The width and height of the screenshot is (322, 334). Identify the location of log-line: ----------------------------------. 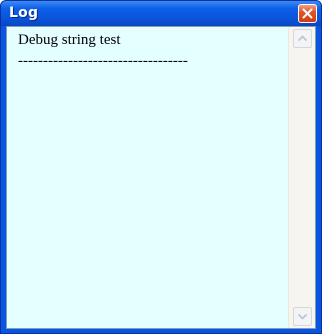
(103, 61).